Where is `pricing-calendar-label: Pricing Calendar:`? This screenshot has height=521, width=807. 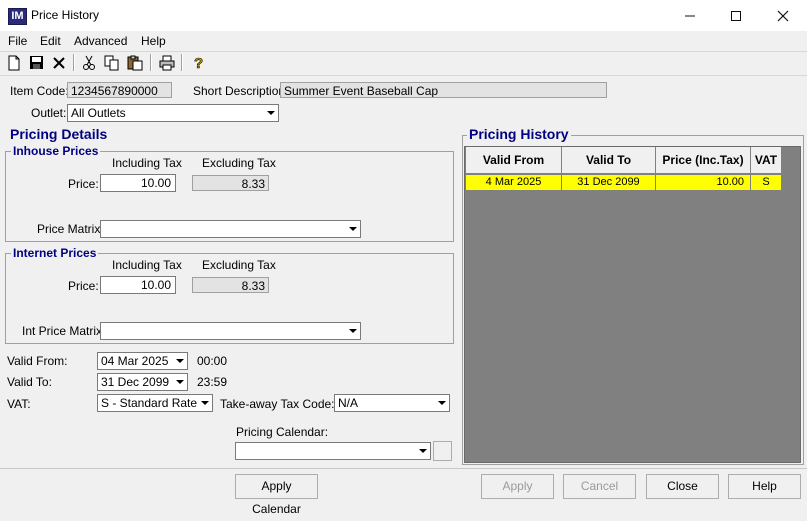
pricing-calendar-label: Pricing Calendar: is located at coordinates (282, 432).